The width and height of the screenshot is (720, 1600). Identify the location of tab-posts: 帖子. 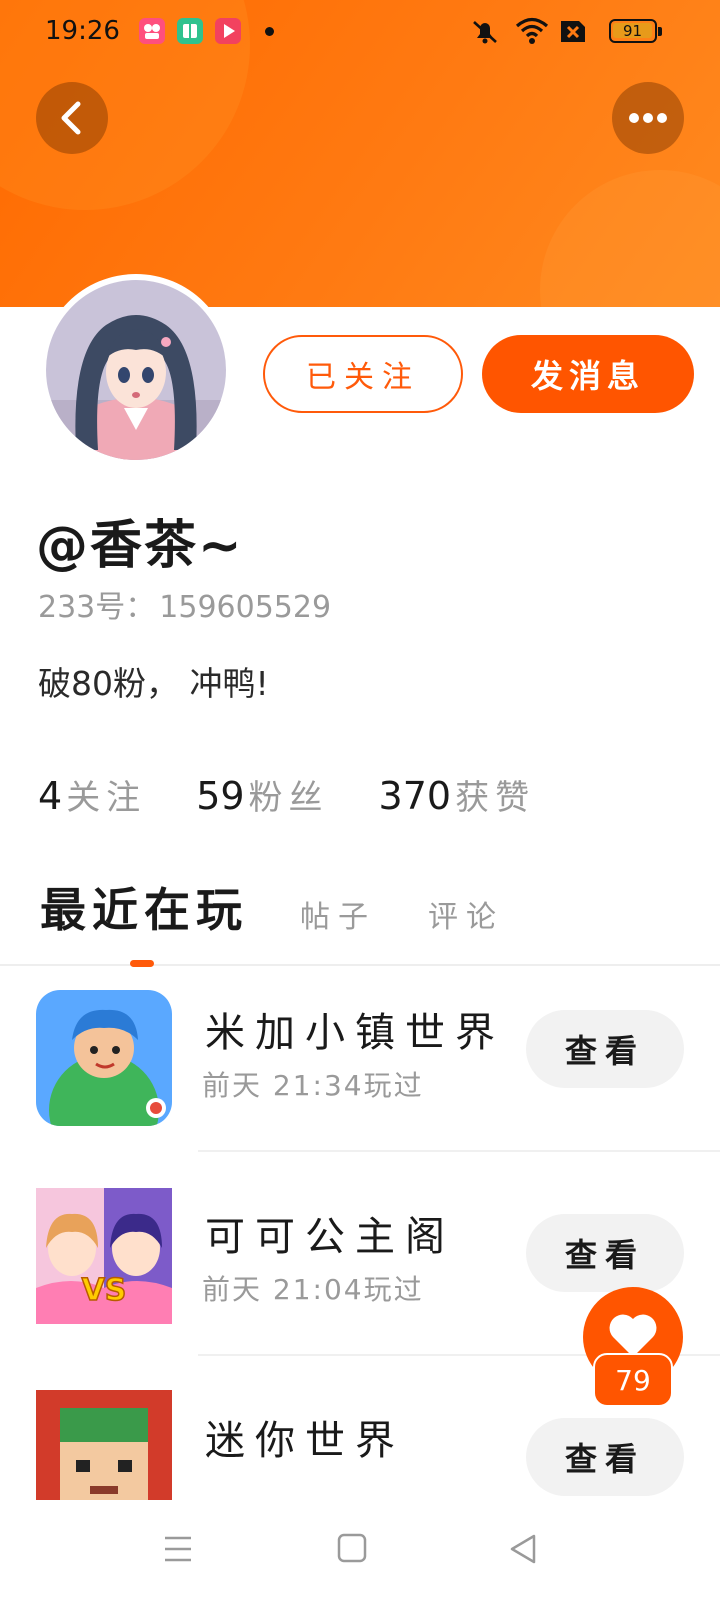
(338, 914).